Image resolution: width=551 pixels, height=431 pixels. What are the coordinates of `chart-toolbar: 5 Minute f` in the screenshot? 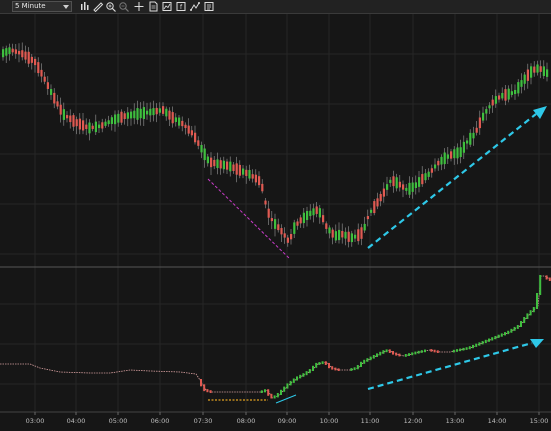 It's located at (275, 7).